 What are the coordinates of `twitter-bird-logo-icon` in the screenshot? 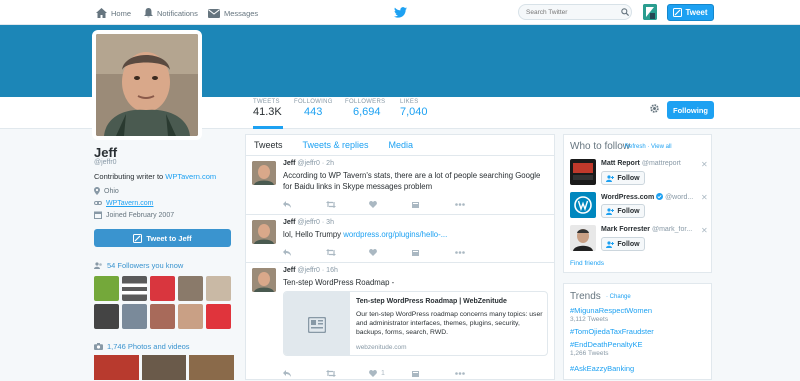 It's located at (400, 12).